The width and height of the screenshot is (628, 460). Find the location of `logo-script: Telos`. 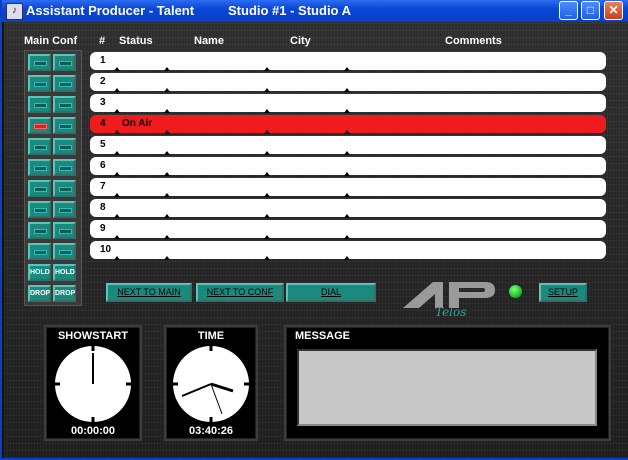

logo-script: Telos is located at coordinates (450, 311).